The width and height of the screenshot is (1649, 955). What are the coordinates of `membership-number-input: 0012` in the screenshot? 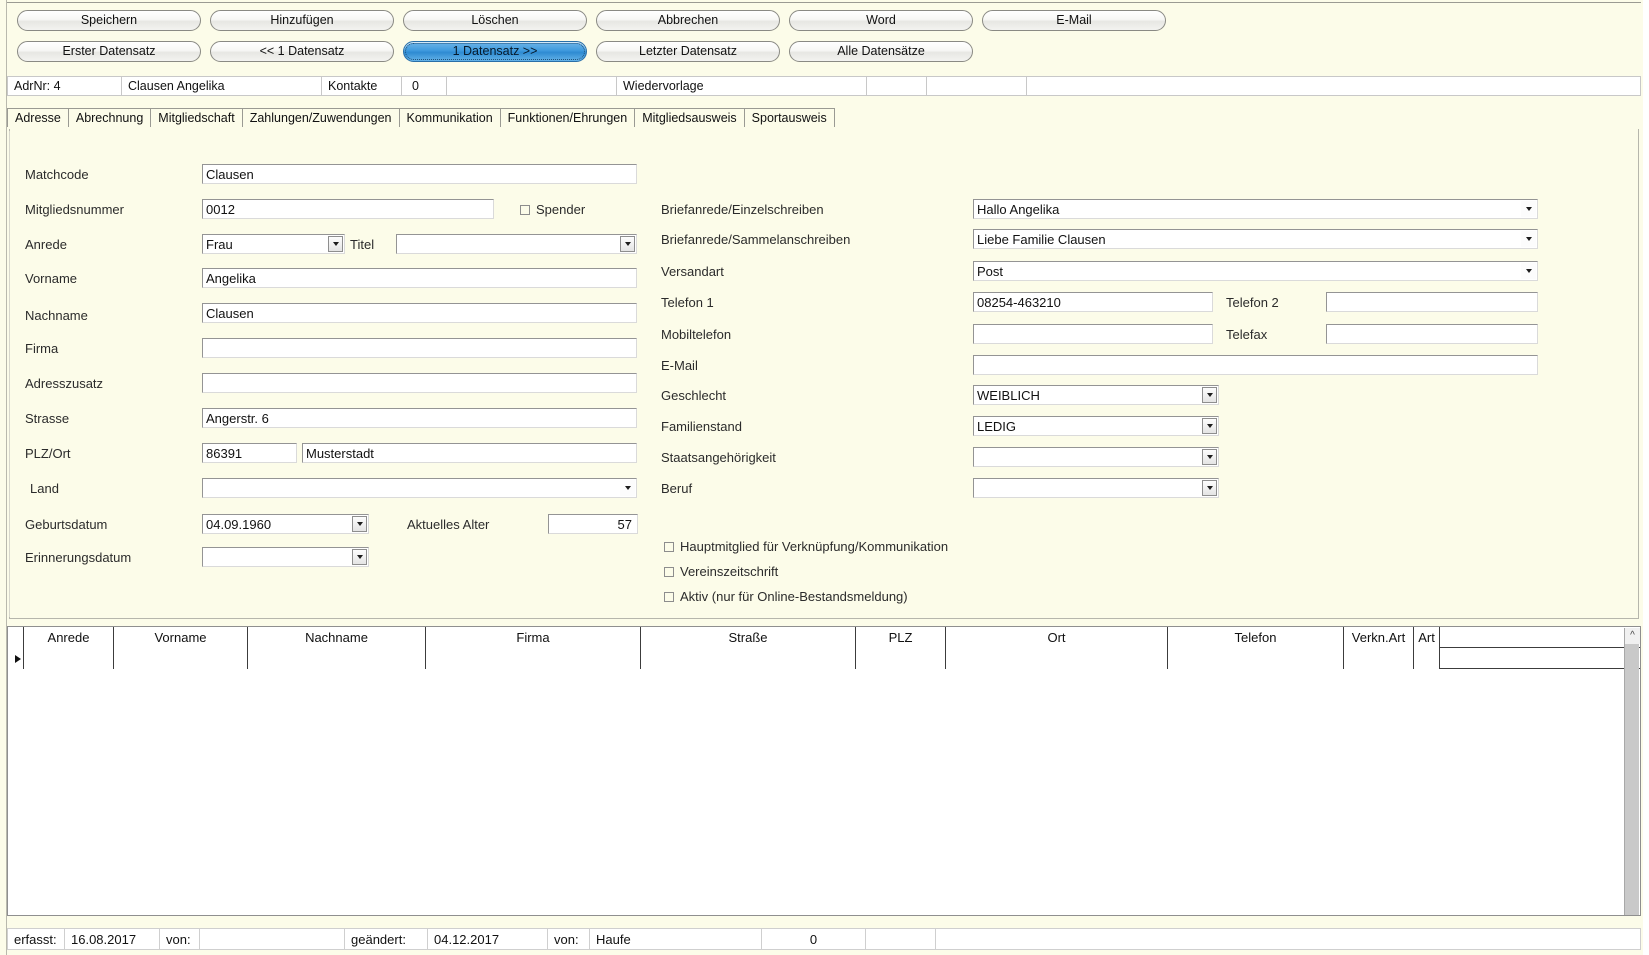 It's located at (348, 209).